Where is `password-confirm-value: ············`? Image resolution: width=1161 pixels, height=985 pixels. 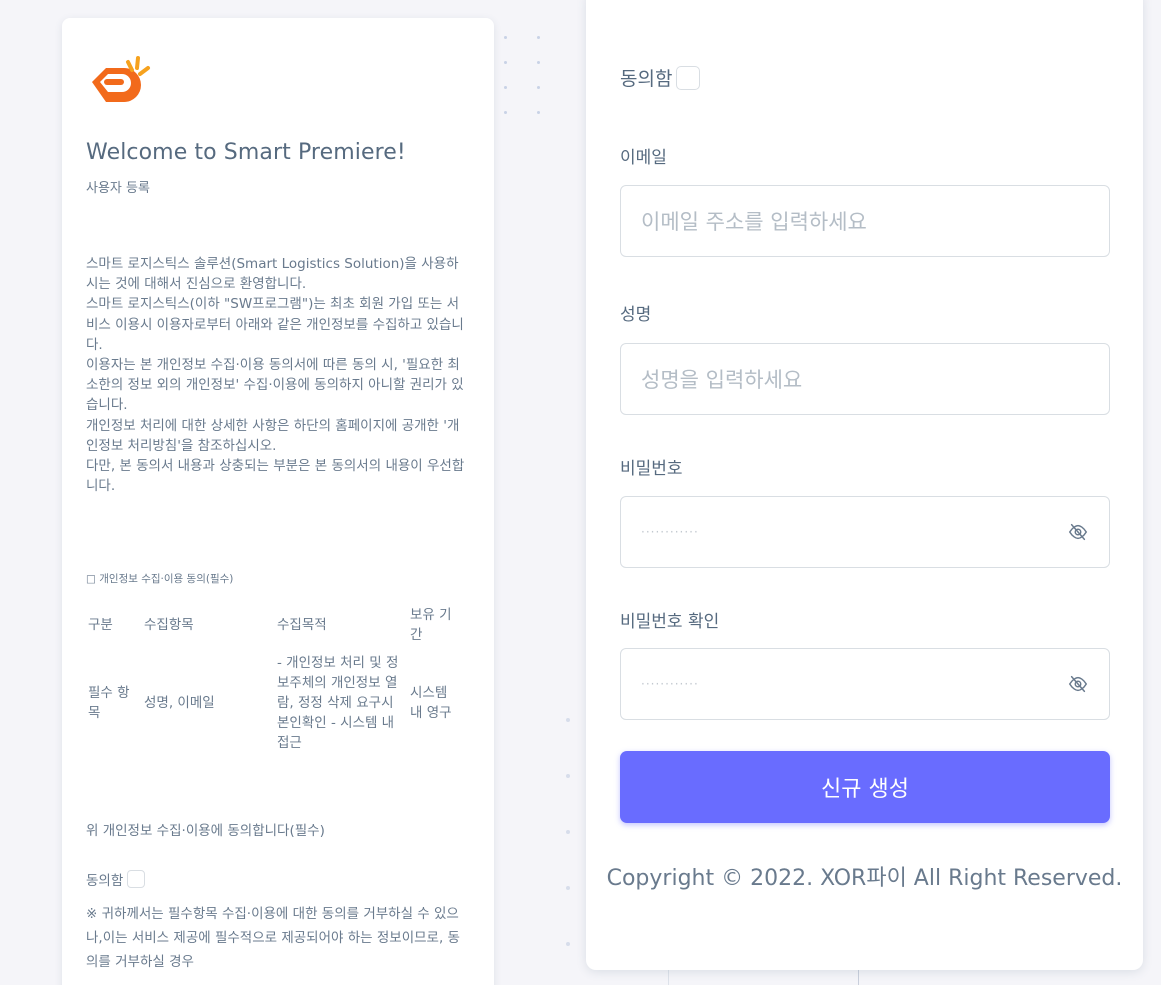
password-confirm-value: ············ is located at coordinates (670, 684).